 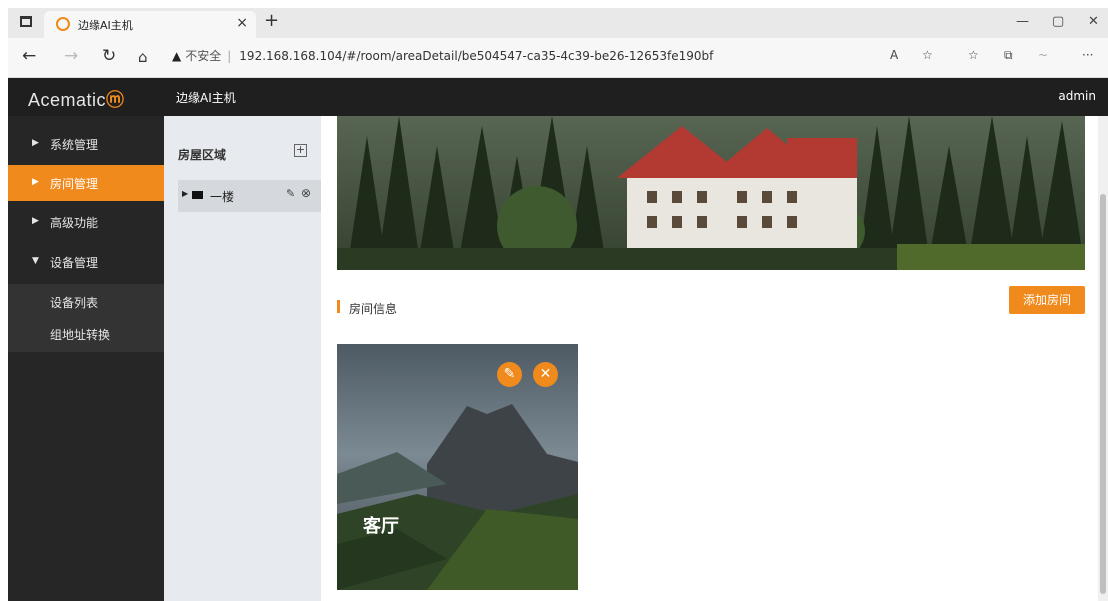 What do you see at coordinates (67, 100) in the screenshot?
I see `logo-text: Acematic` at bounding box center [67, 100].